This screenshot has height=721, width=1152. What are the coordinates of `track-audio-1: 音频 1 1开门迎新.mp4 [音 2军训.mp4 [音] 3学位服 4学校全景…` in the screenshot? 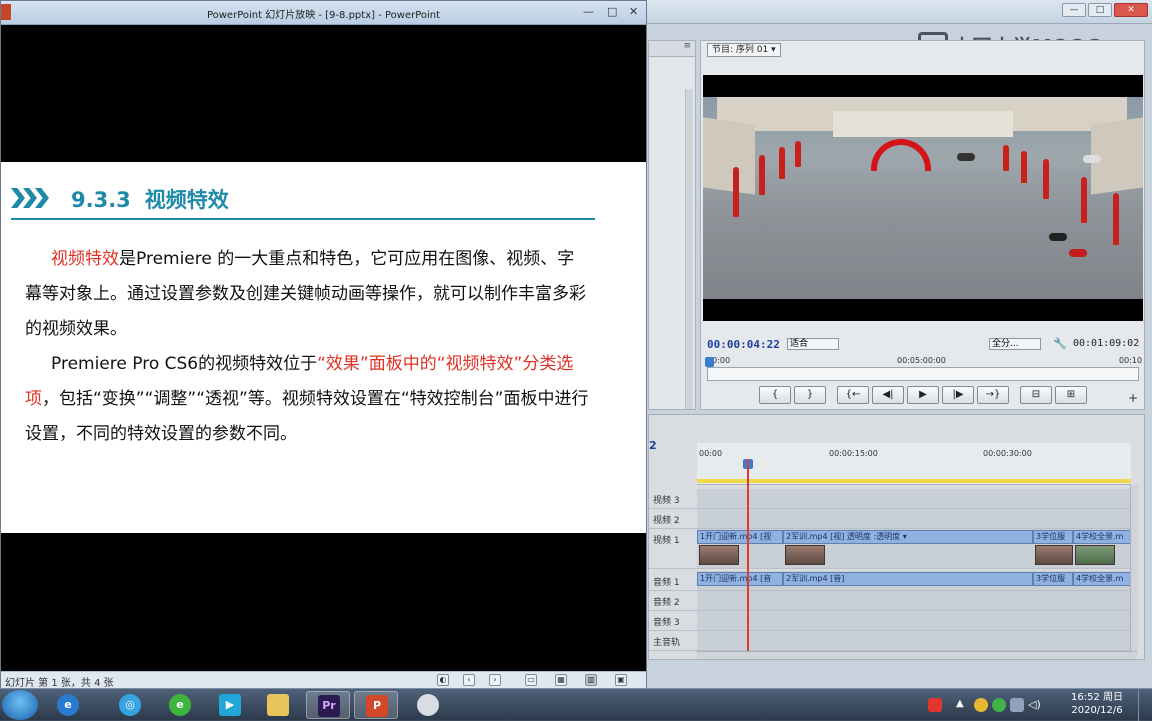 It's located at (890, 581).